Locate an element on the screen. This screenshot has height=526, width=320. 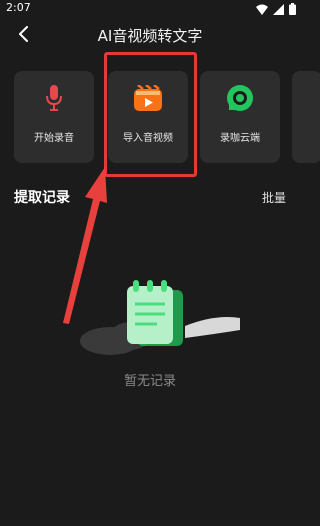
top-bar: AI音视频转文字 is located at coordinates (150, 35).